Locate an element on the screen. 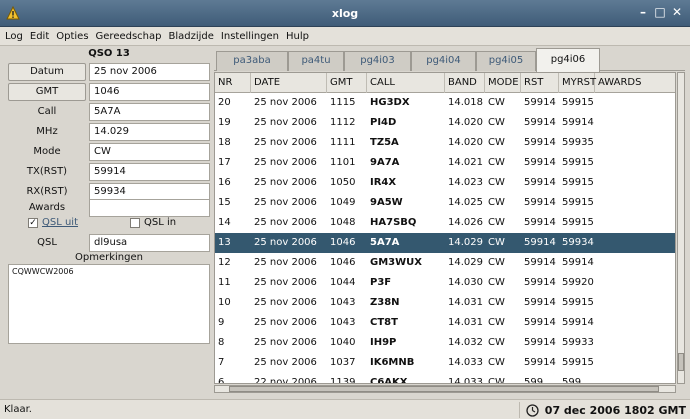 The height and width of the screenshot is (419, 690). qsl-in-checkbox is located at coordinates (135, 223).